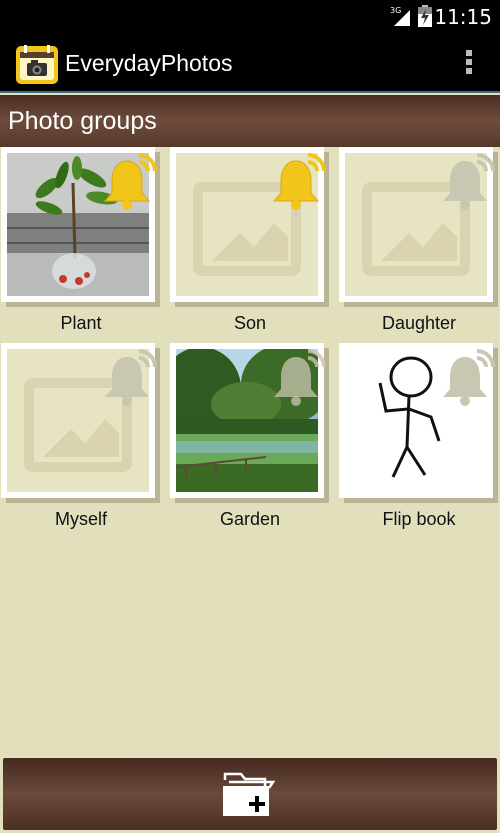 This screenshot has width=500, height=833. Describe the element at coordinates (395, 10) in the screenshot. I see `svg-text: 3G` at that location.